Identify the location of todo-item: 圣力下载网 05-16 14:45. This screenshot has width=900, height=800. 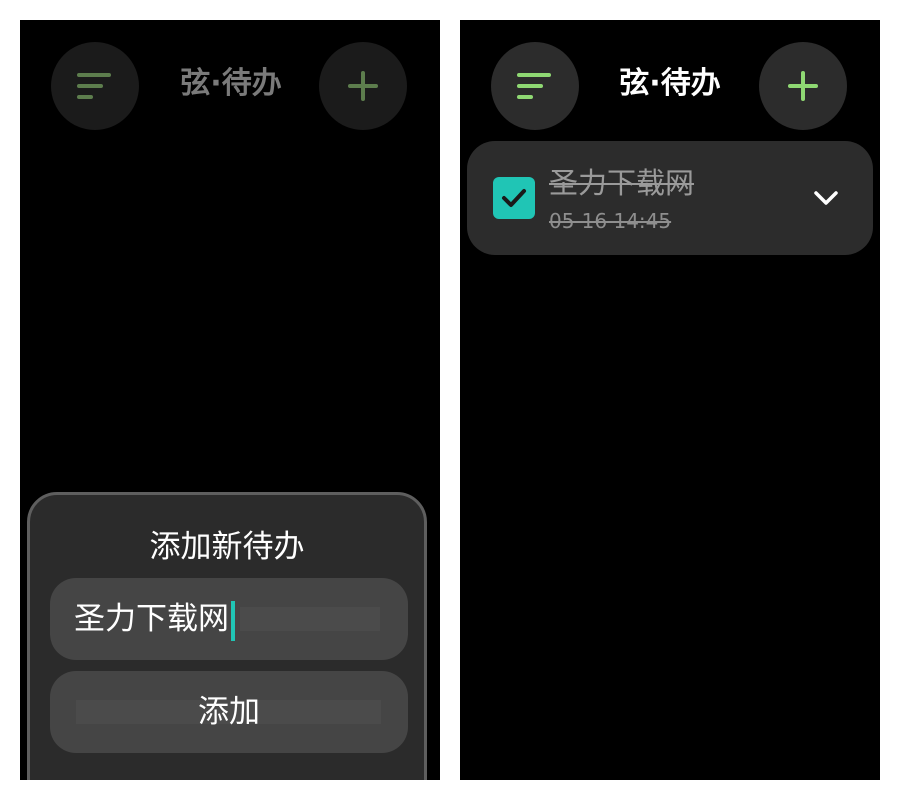
(670, 198).